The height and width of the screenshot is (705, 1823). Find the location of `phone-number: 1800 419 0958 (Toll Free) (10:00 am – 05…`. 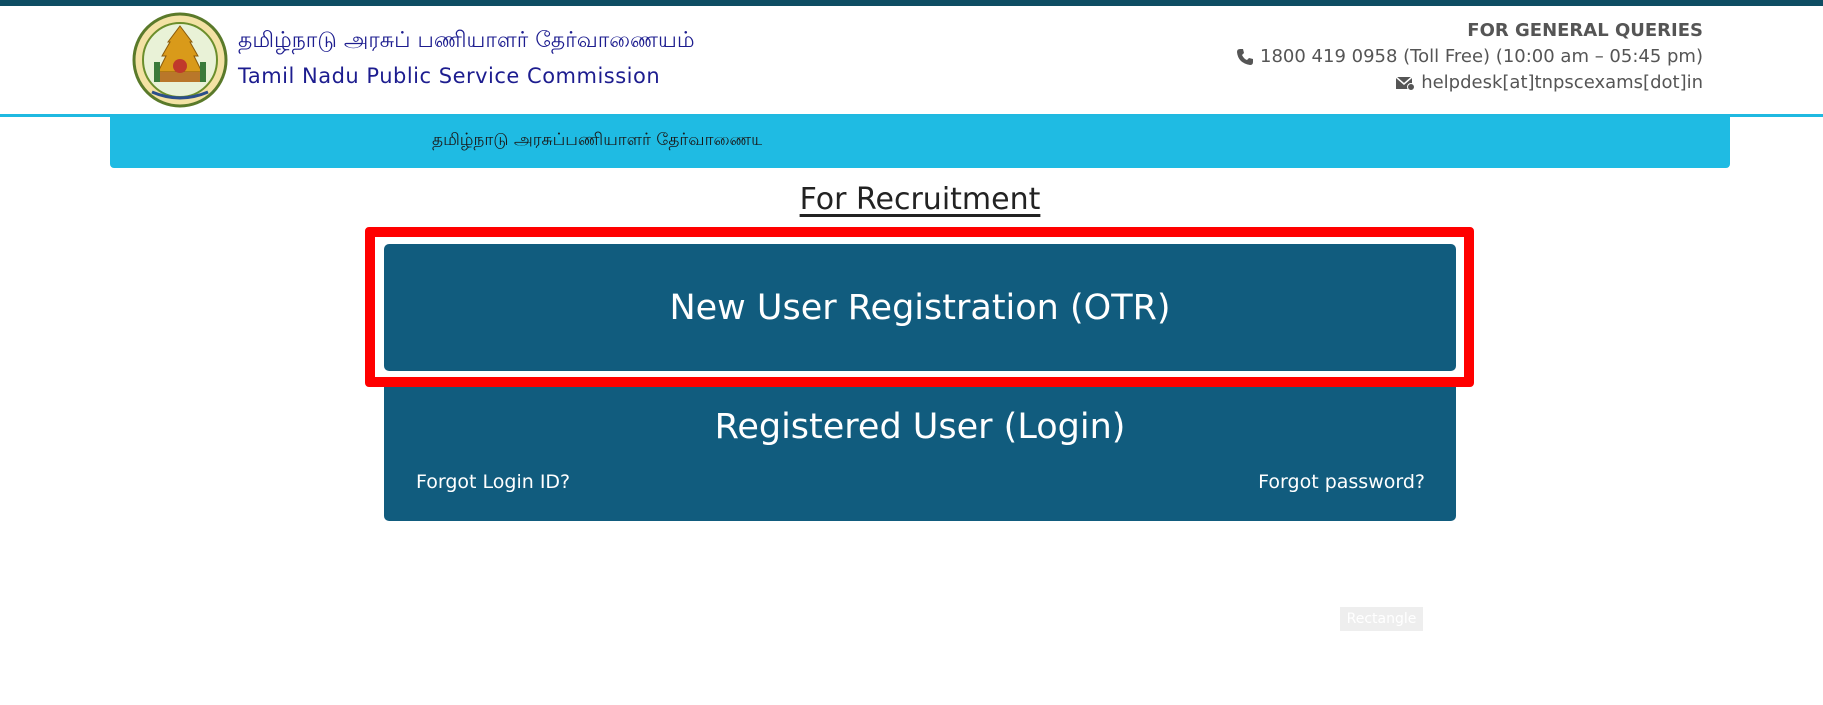

phone-number: 1800 419 0958 (Toll Free) (10:00 am – 05… is located at coordinates (1481, 56).